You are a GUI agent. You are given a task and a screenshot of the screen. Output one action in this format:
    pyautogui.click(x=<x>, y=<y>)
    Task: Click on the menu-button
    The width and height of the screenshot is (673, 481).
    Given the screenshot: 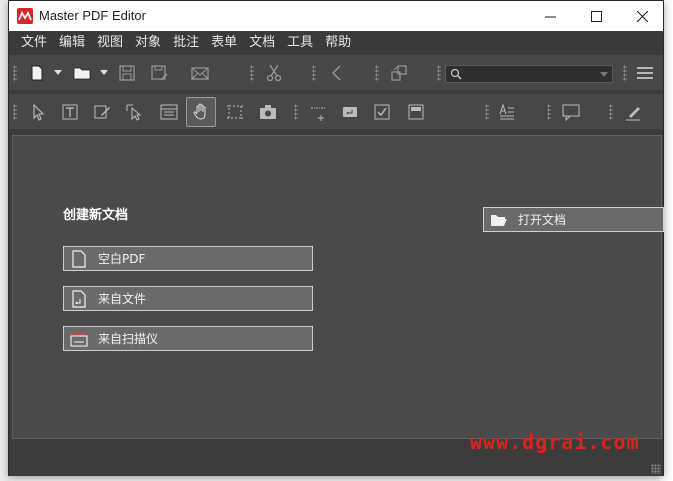 What is the action you would take?
    pyautogui.click(x=645, y=73)
    